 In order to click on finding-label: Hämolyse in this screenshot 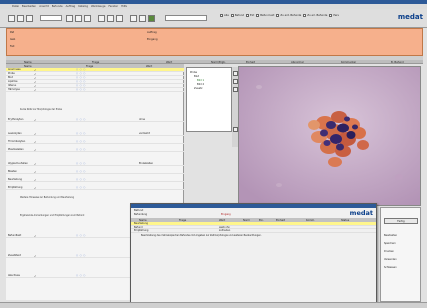, I will do `click(14, 90)`.